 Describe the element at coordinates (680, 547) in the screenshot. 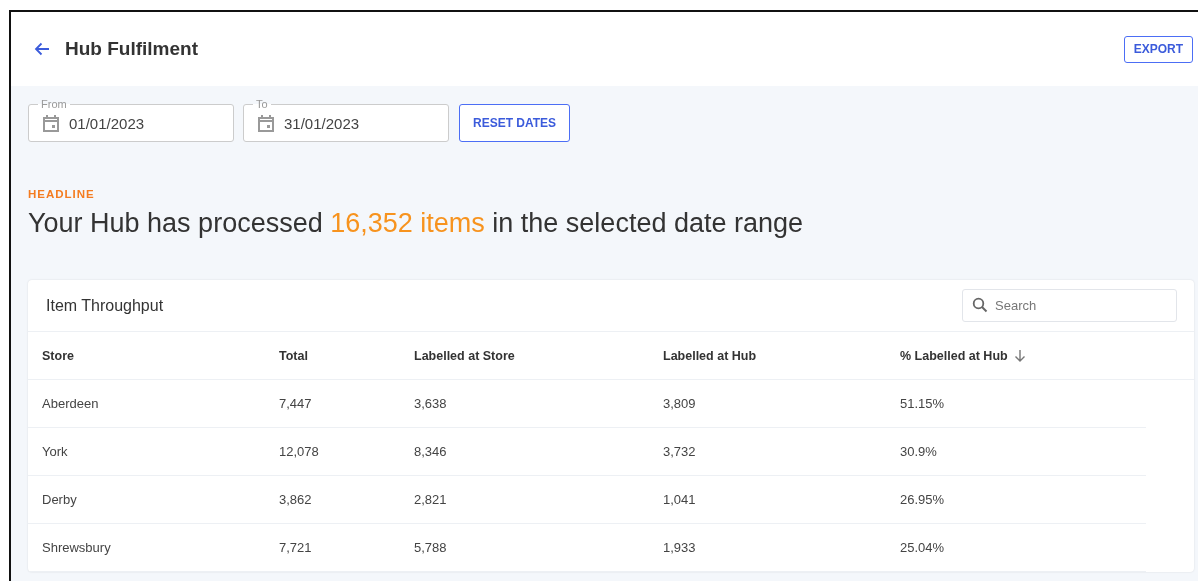

I see `table-cell-text: 1,933` at that location.